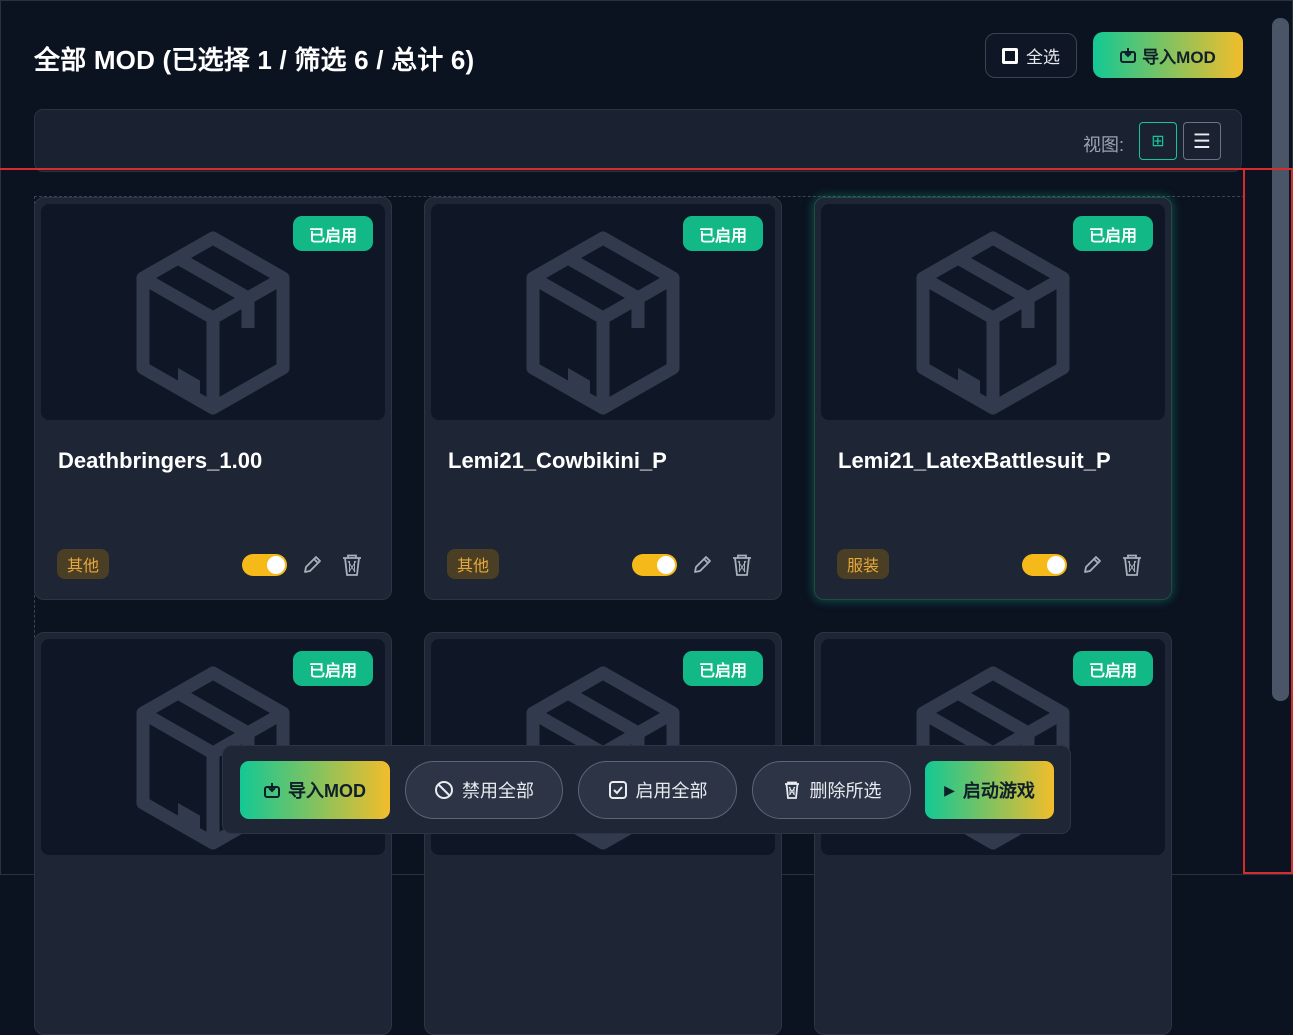 The image size is (1293, 1035). What do you see at coordinates (1010, 55) in the screenshot?
I see `checkbox-icon` at bounding box center [1010, 55].